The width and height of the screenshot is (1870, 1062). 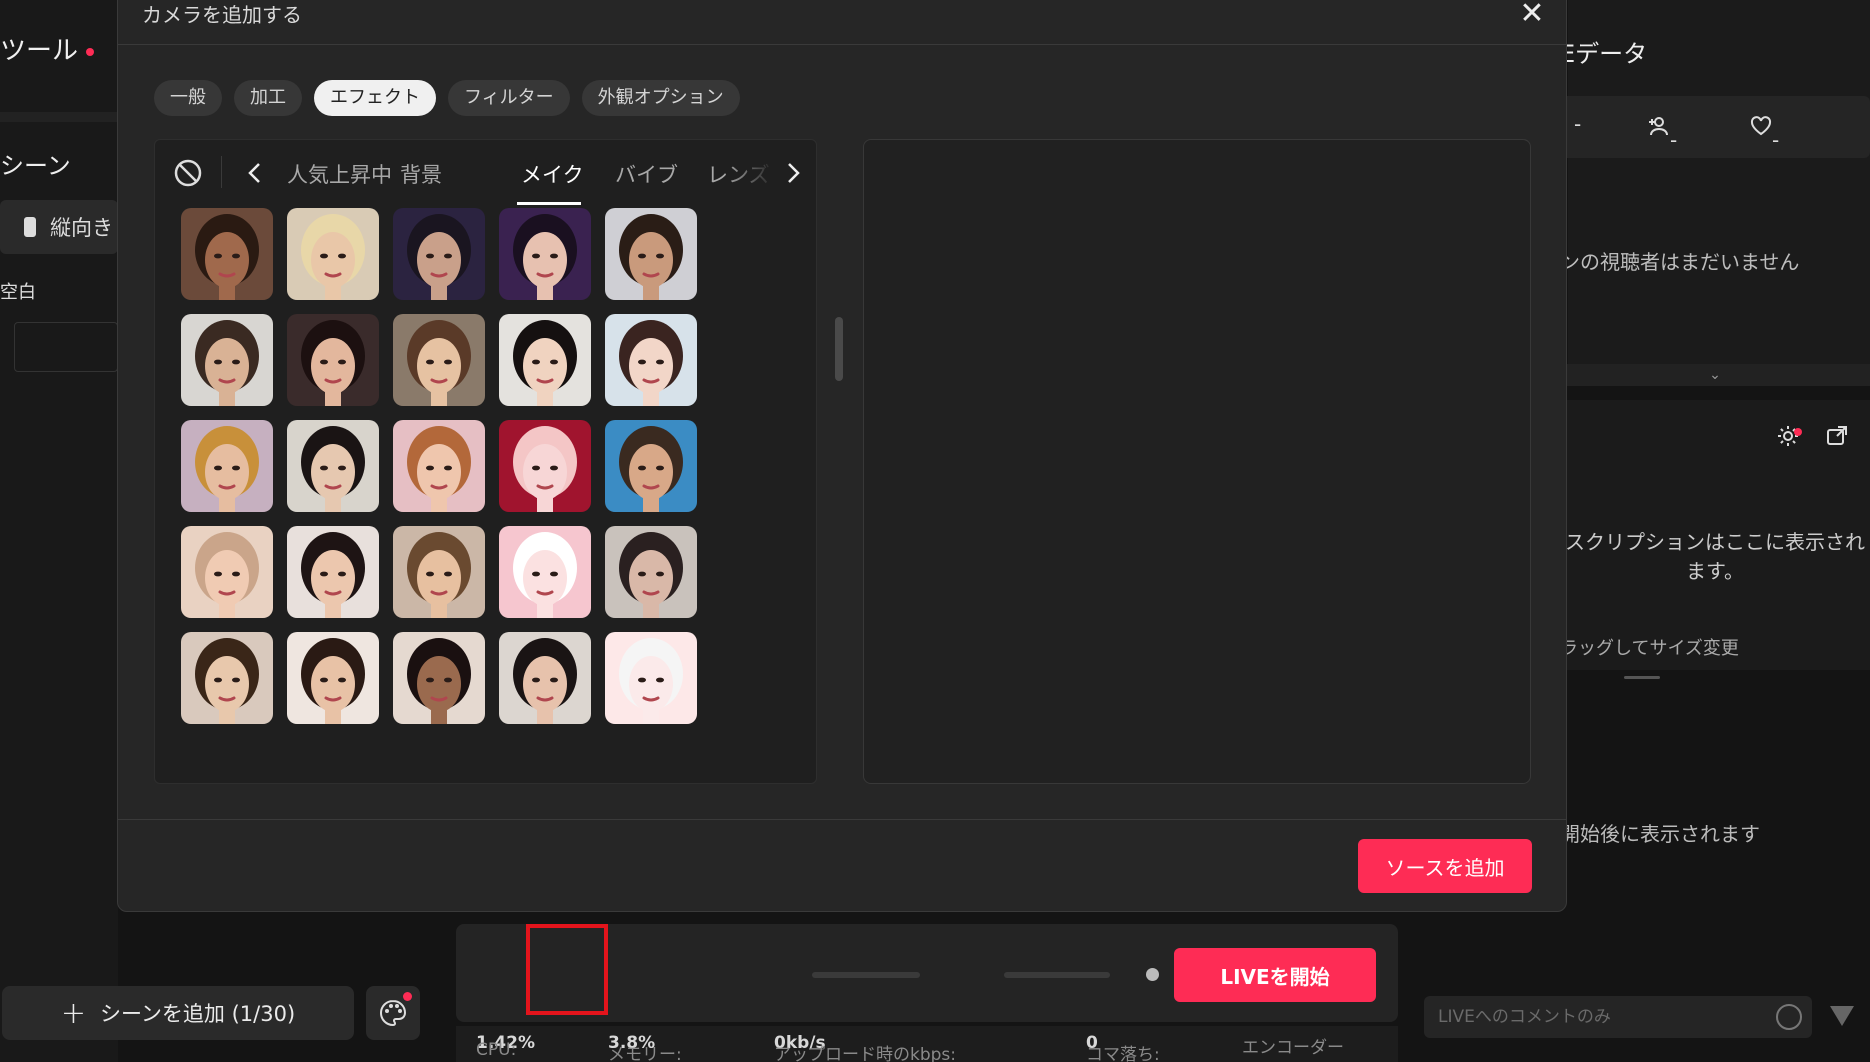 What do you see at coordinates (1445, 866) in the screenshot?
I see `add-source-button: ソースを追加` at bounding box center [1445, 866].